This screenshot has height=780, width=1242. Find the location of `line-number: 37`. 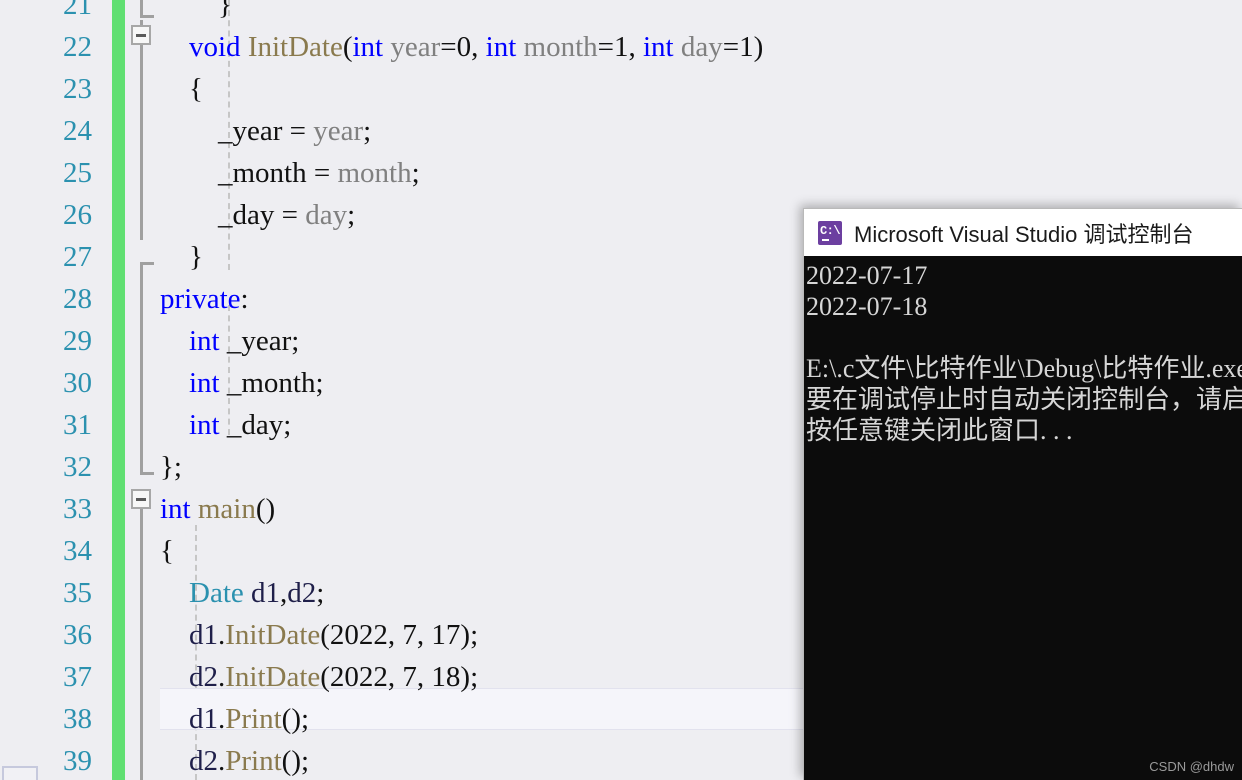

line-number: 37 is located at coordinates (77, 677).